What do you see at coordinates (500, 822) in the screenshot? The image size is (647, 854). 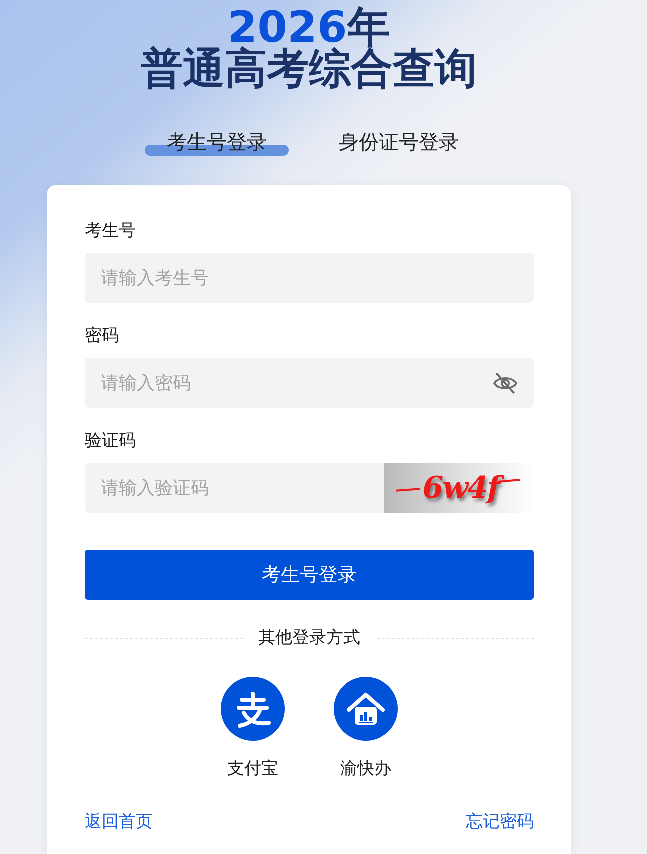 I see `footer-link: 忘记密码` at bounding box center [500, 822].